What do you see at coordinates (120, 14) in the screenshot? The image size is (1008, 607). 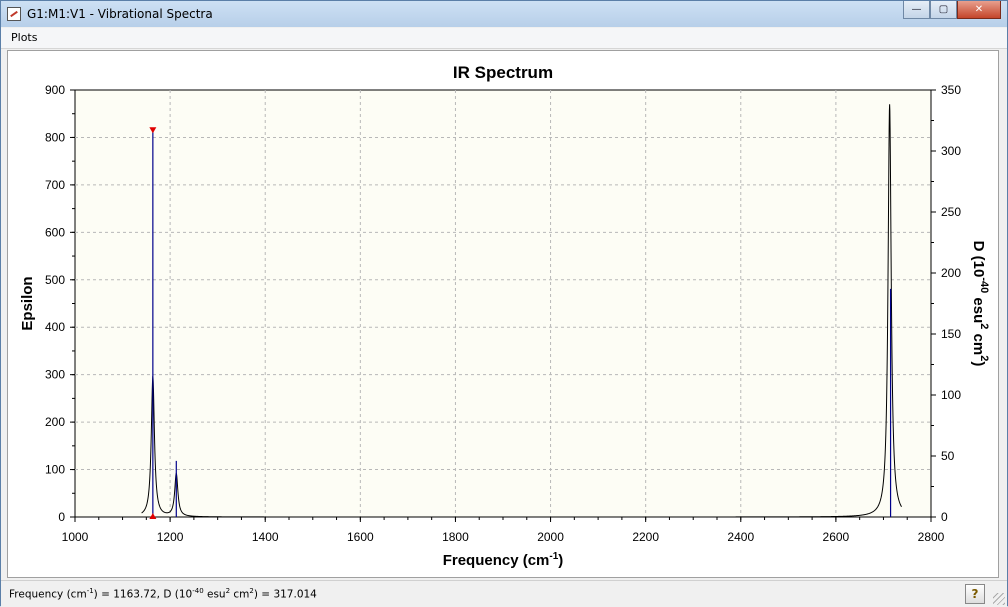 I see `window-title: G1:M1:V1 - Vibrational Spectra` at bounding box center [120, 14].